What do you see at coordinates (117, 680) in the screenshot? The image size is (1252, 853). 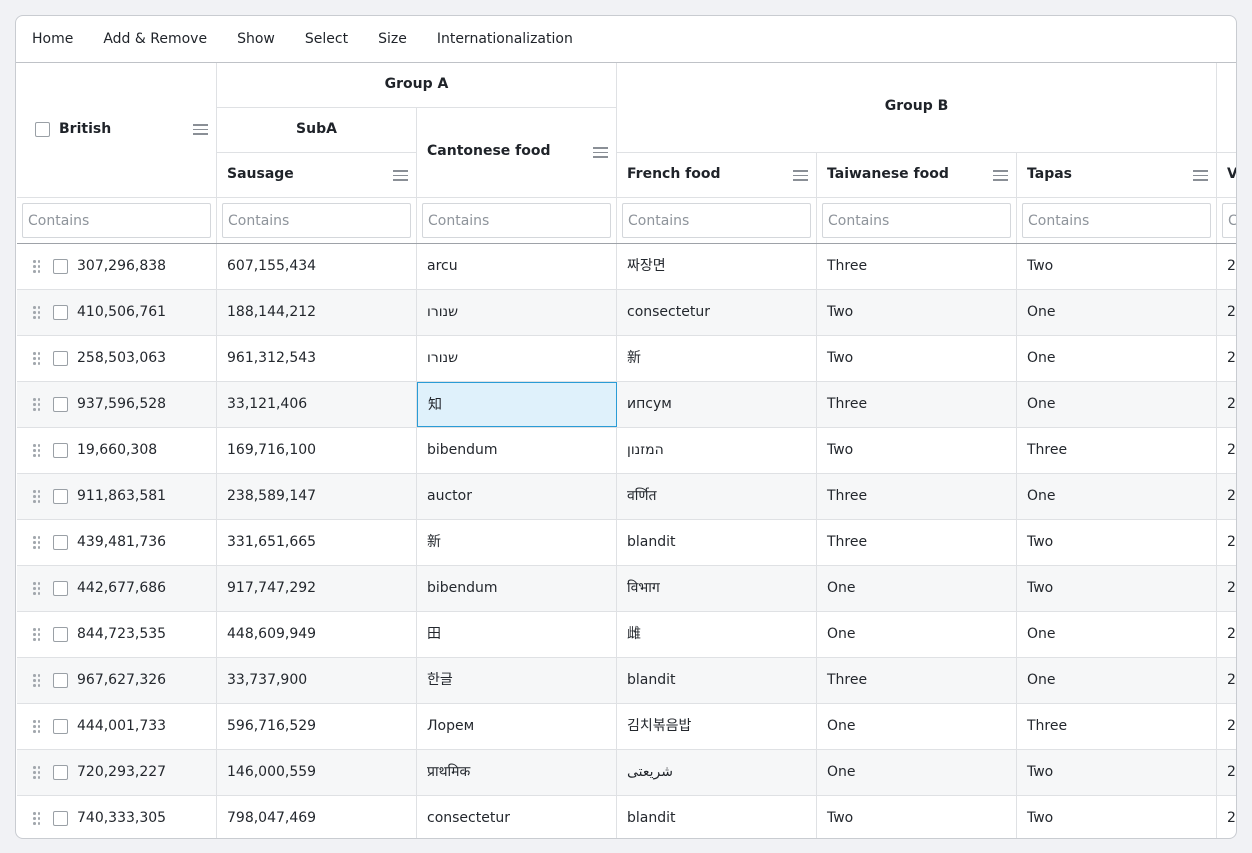 I see `cell-british: 967,627,326` at bounding box center [117, 680].